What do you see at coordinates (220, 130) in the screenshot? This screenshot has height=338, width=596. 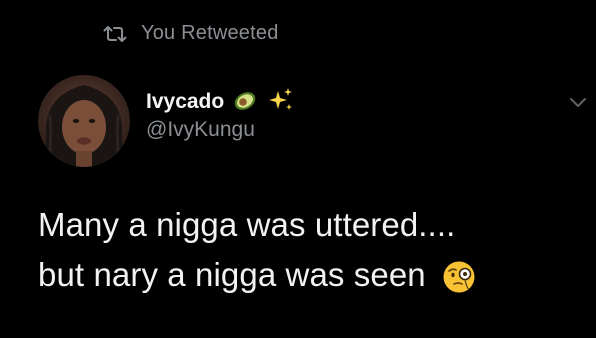 I see `handle: @IvyKungu` at bounding box center [220, 130].